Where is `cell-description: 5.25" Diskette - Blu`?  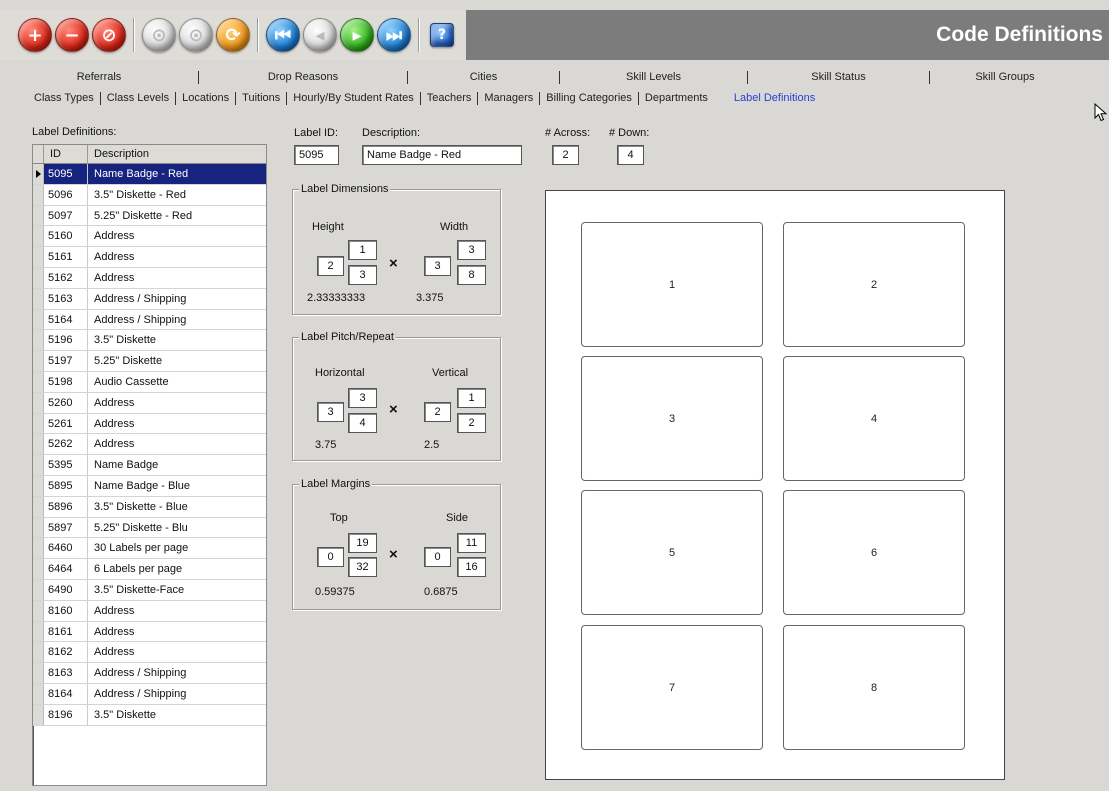
cell-description: 5.25" Diskette - Blu is located at coordinates (177, 528).